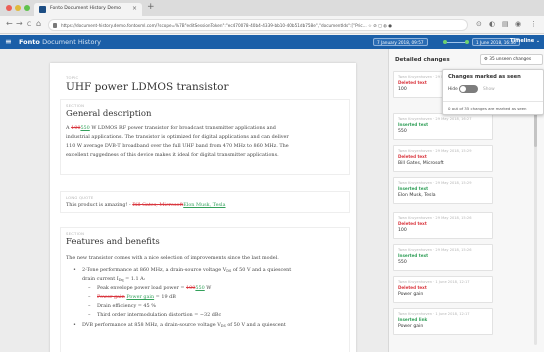 The height and width of the screenshot is (352, 544). I want to click on brand-suffix: Document History, so click(71, 42).